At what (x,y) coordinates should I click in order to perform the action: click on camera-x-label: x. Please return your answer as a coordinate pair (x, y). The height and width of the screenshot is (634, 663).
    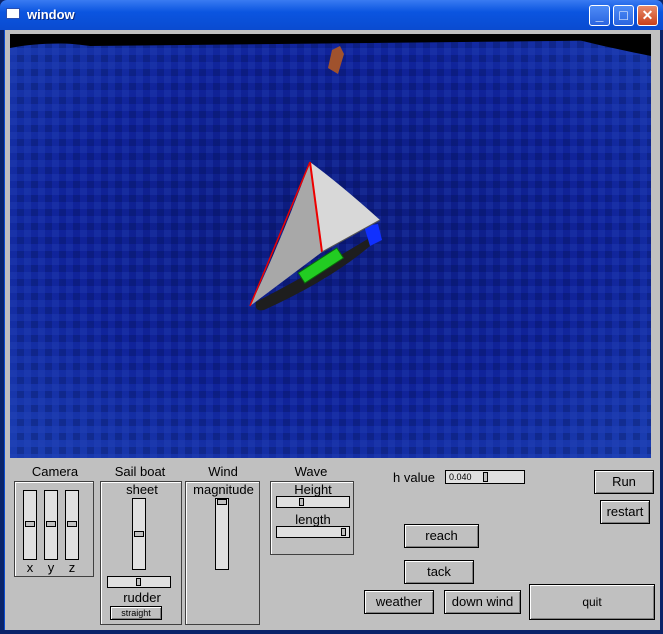
    Looking at the image, I should click on (30, 567).